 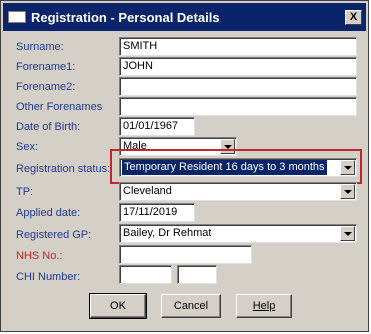 What do you see at coordinates (238, 46) in the screenshot?
I see `surname-field: SMITH` at bounding box center [238, 46].